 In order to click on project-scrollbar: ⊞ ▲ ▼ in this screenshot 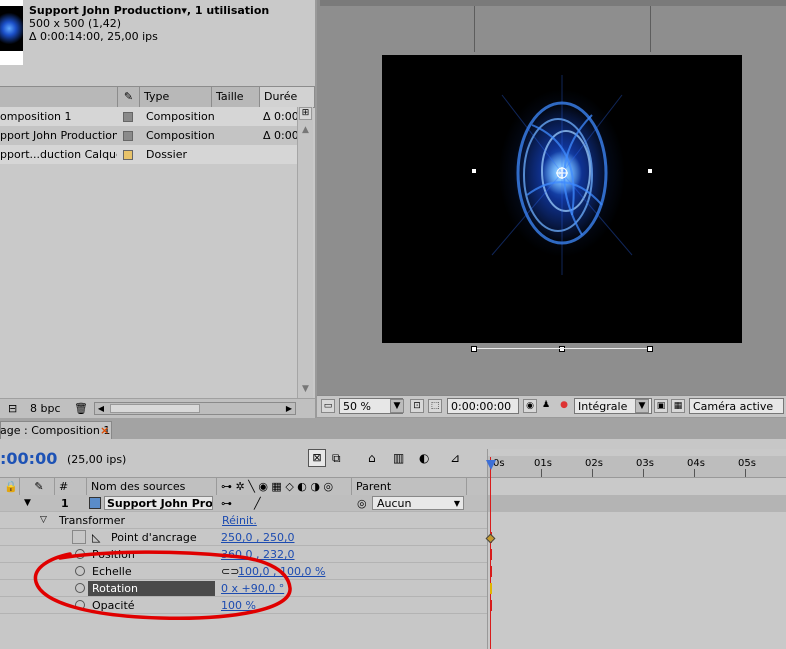, I will do `click(305, 253)`.